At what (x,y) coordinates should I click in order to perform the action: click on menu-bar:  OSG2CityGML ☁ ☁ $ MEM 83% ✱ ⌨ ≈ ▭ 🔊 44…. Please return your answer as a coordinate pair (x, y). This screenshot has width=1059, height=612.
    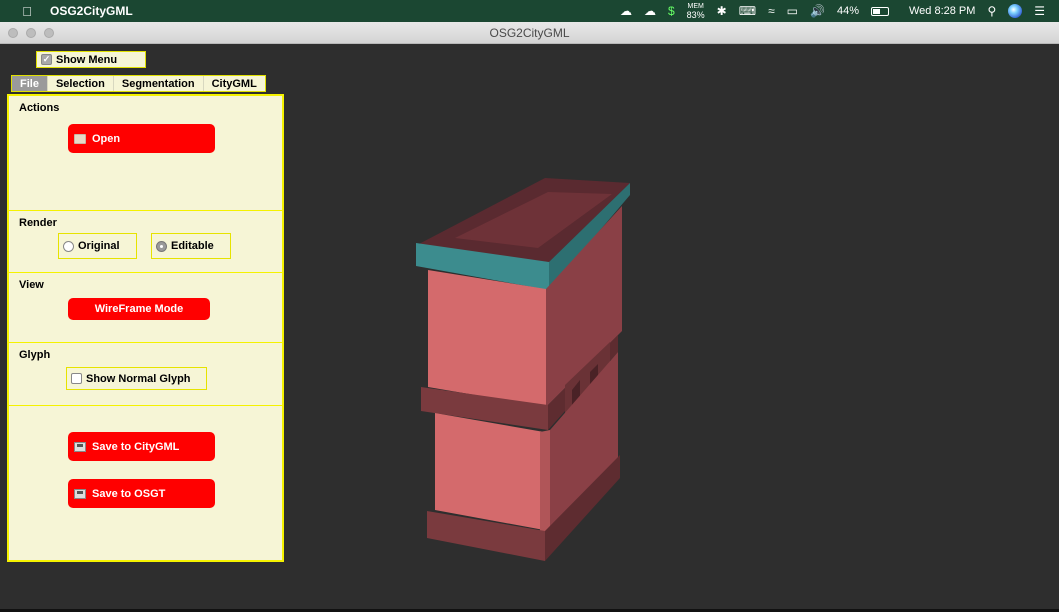
    Looking at the image, I should click on (529, 11).